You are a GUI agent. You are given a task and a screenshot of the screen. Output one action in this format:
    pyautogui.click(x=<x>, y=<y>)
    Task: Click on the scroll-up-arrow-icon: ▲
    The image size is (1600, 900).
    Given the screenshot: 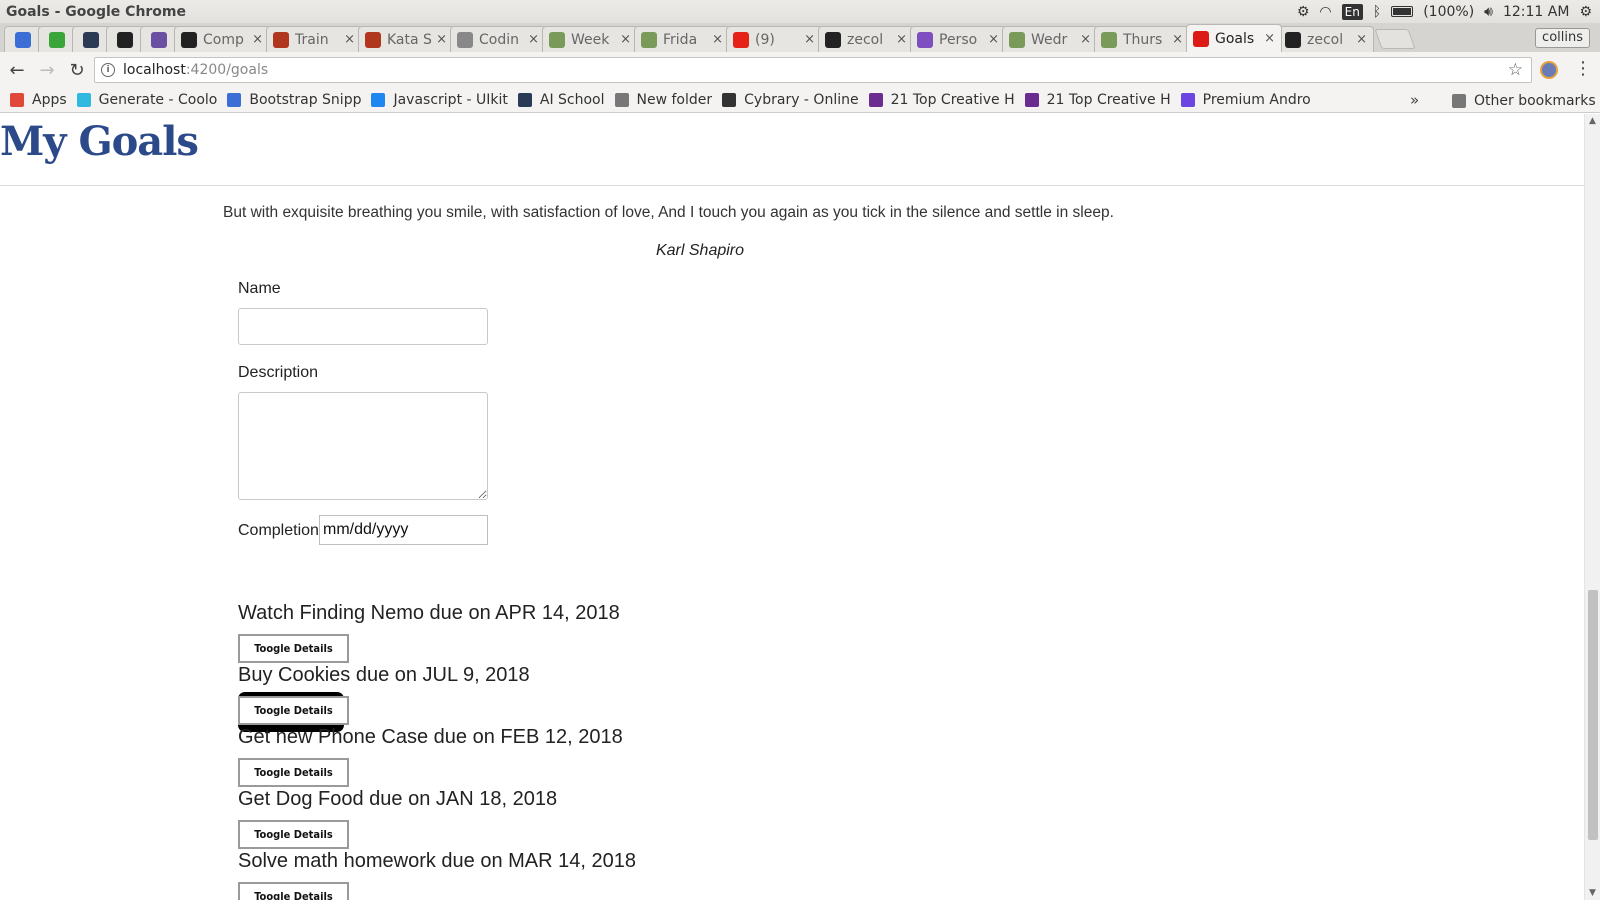 What is the action you would take?
    pyautogui.click(x=1592, y=121)
    